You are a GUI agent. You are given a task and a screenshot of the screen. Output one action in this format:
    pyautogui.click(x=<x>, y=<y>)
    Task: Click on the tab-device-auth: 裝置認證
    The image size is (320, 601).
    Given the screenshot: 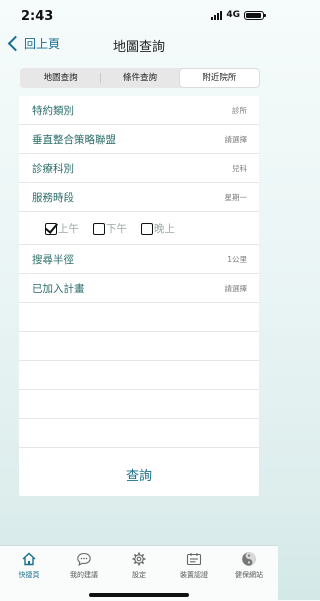 What is the action you would take?
    pyautogui.click(x=194, y=565)
    